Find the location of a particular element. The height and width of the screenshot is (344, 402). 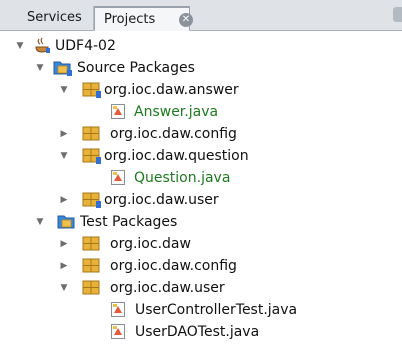

tree-row-package-user: ▶ org.ioc.daw.user is located at coordinates (201, 200).